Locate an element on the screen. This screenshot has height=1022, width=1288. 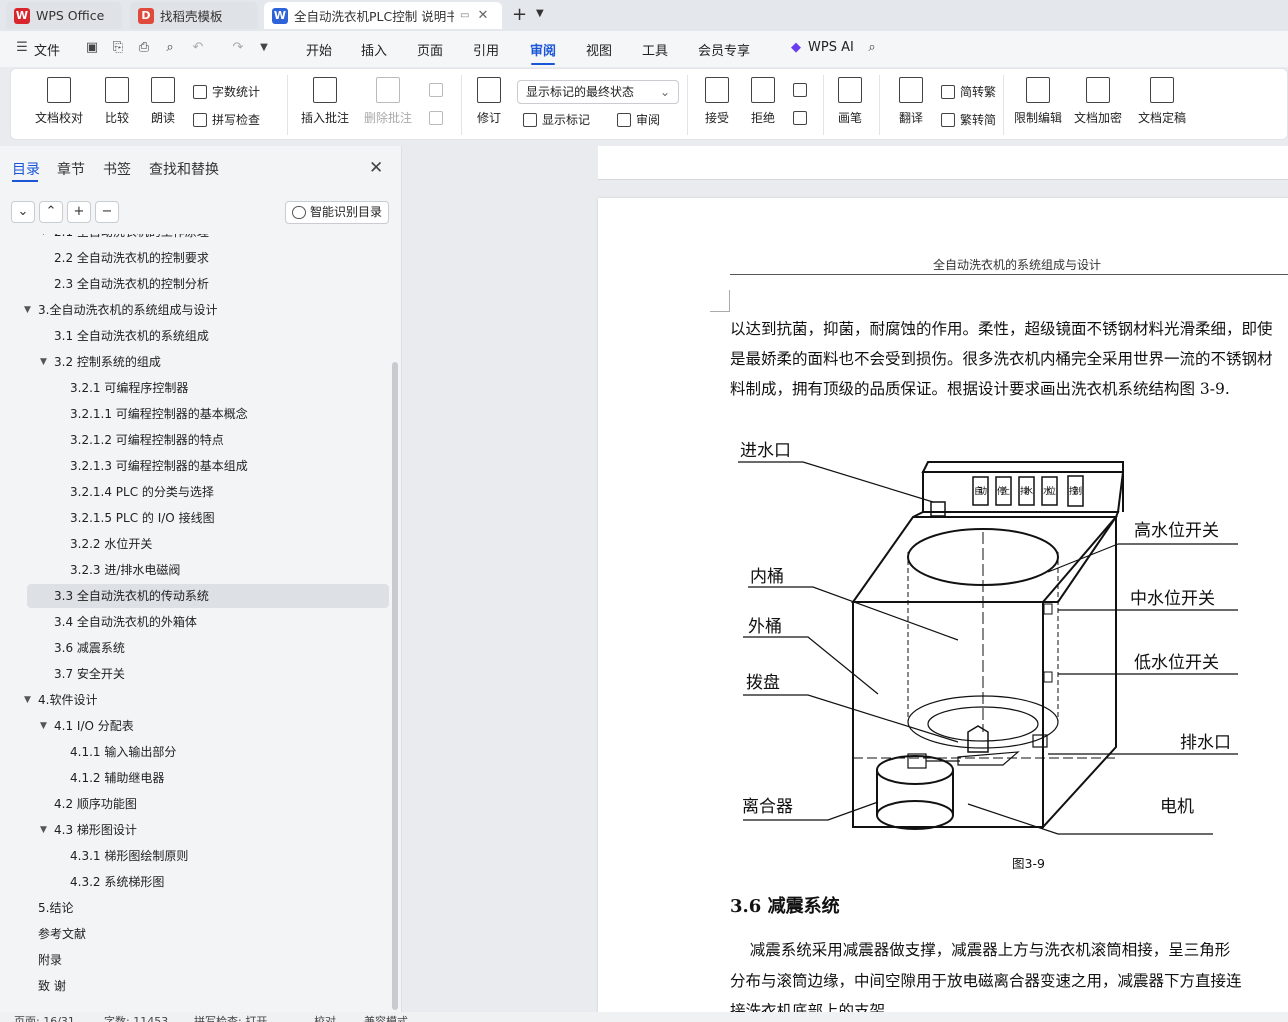
status-page: 页面: 16/31 is located at coordinates (44, 1017).